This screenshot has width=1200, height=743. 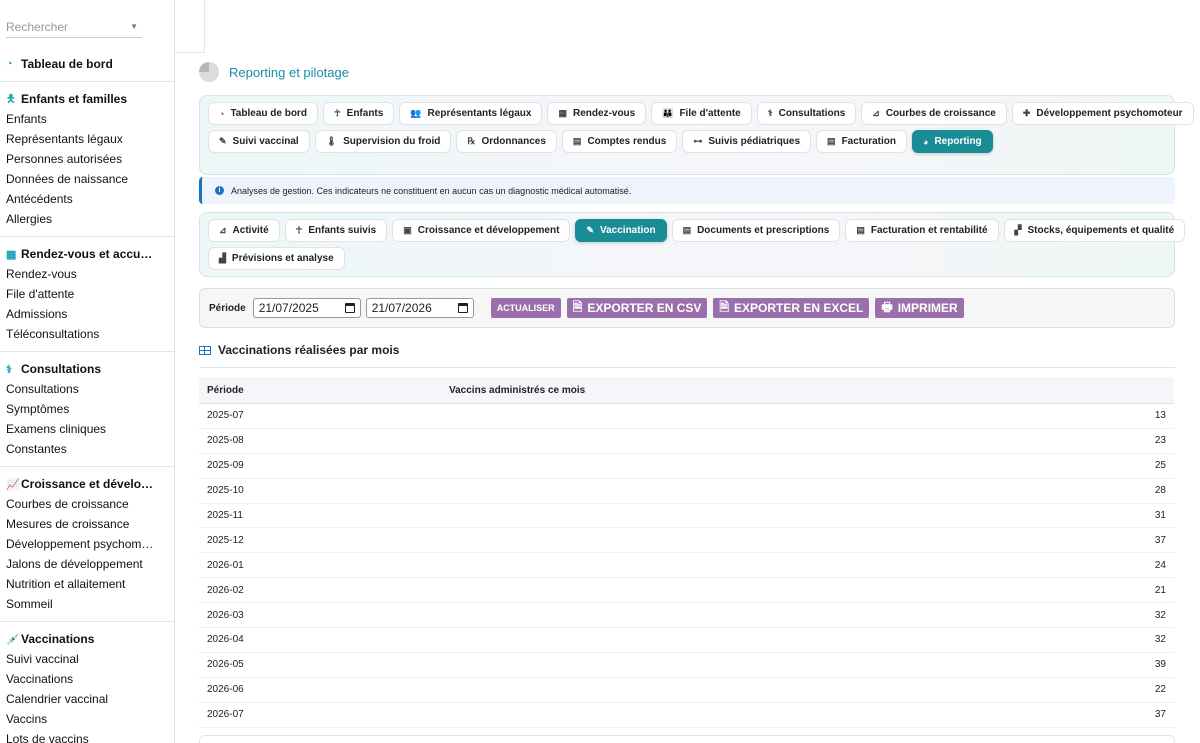 What do you see at coordinates (383, 141) in the screenshot?
I see `tab-supervision-du-froid: 🌡 Supervision du froid` at bounding box center [383, 141].